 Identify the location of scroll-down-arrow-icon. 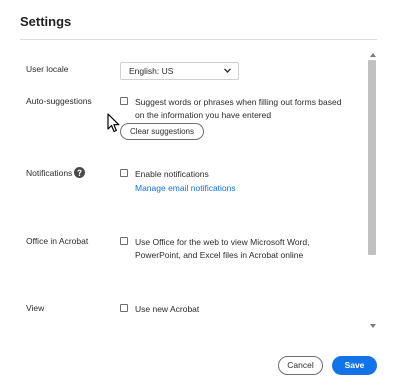
(373, 326).